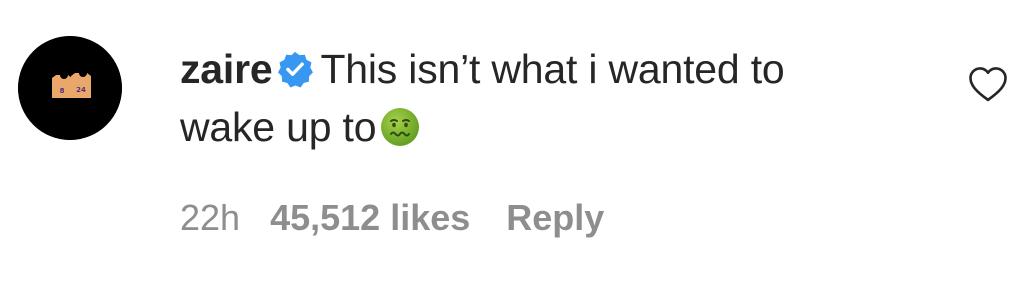  What do you see at coordinates (81, 90) in the screenshot?
I see `svg-text: 24` at bounding box center [81, 90].